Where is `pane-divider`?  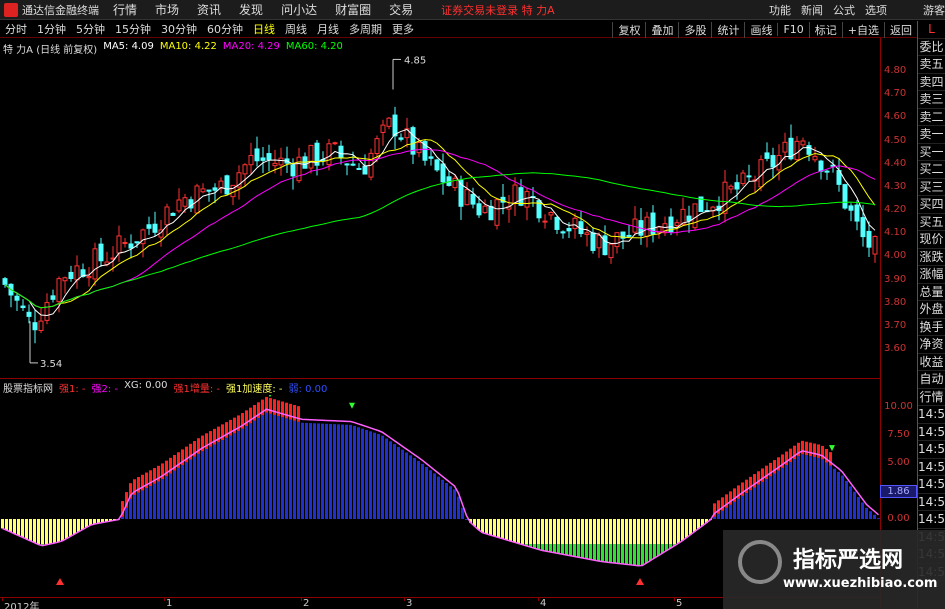 pane-divider is located at coordinates (440, 378).